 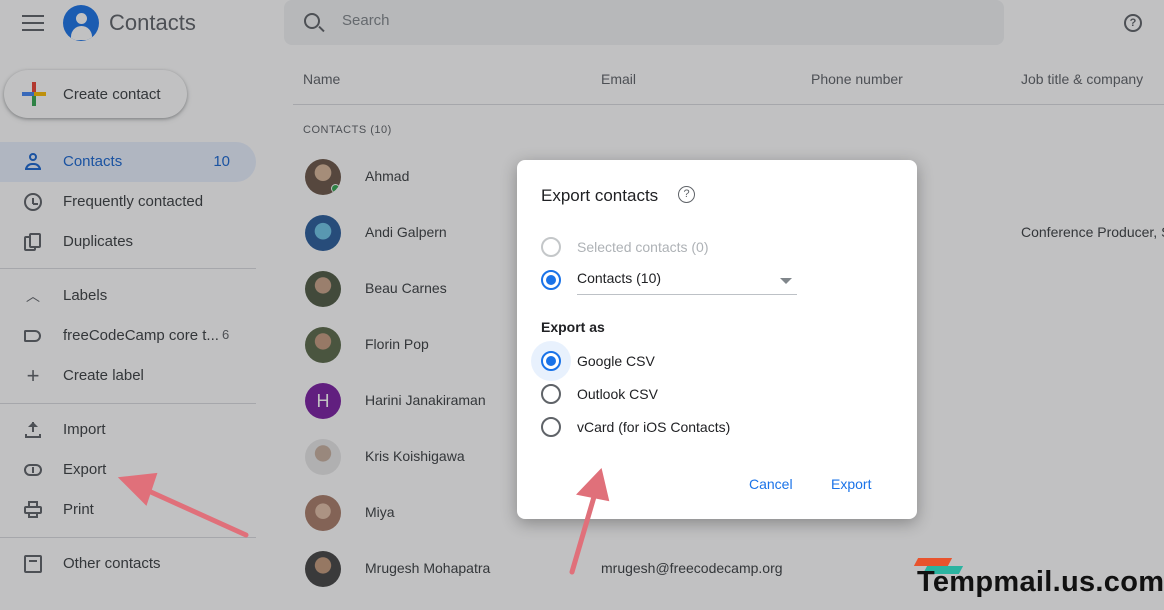 What do you see at coordinates (654, 427) in the screenshot?
I see `radio-label-vcard: vCard (for iOS Contacts)` at bounding box center [654, 427].